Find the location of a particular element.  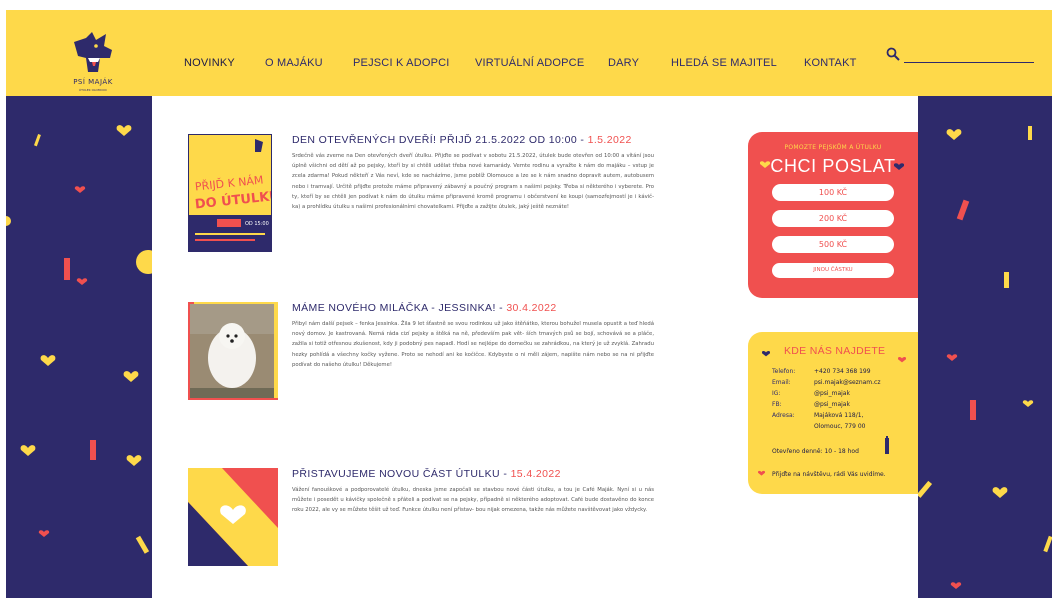

contact-label: Telefon: is located at coordinates (784, 371).